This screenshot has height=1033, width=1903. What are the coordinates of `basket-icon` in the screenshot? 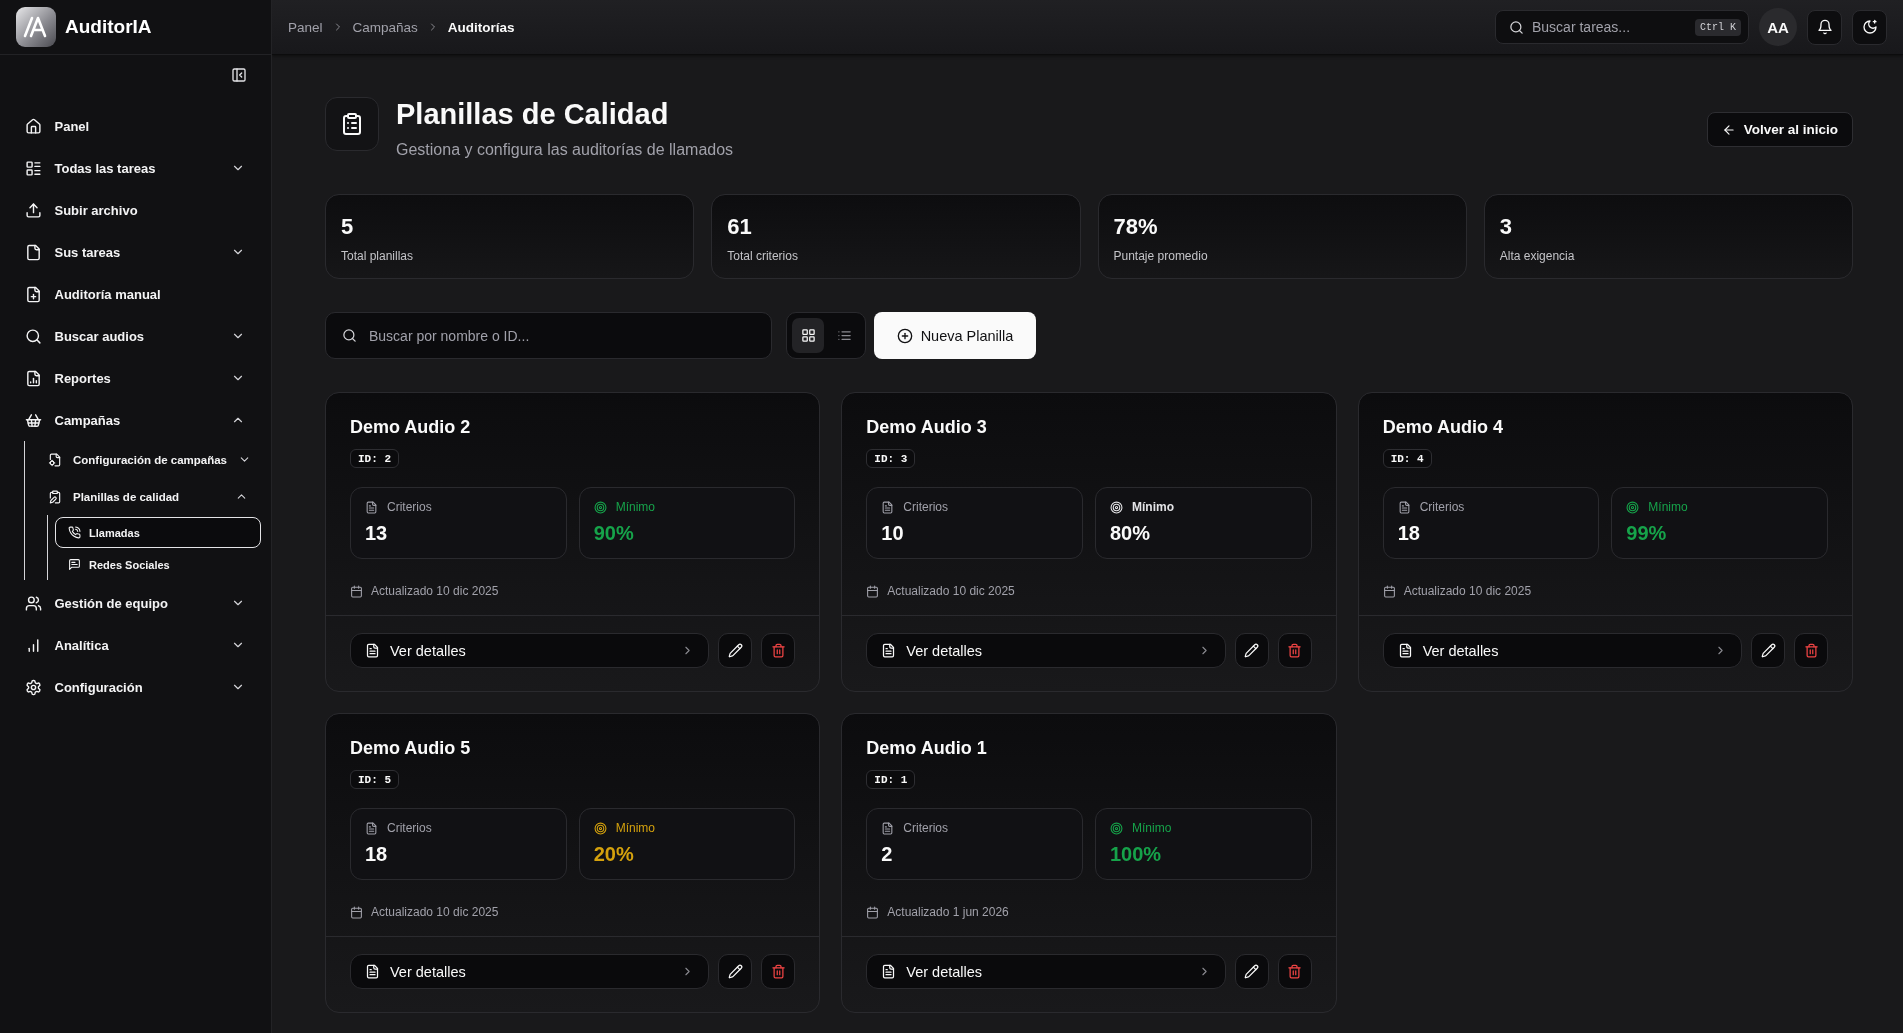 It's located at (33, 420).